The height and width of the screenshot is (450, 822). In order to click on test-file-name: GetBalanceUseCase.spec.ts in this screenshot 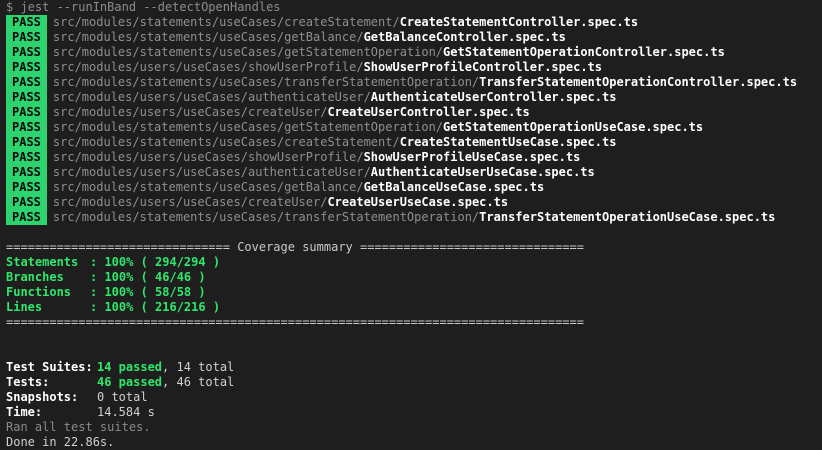, I will do `click(454, 187)`.